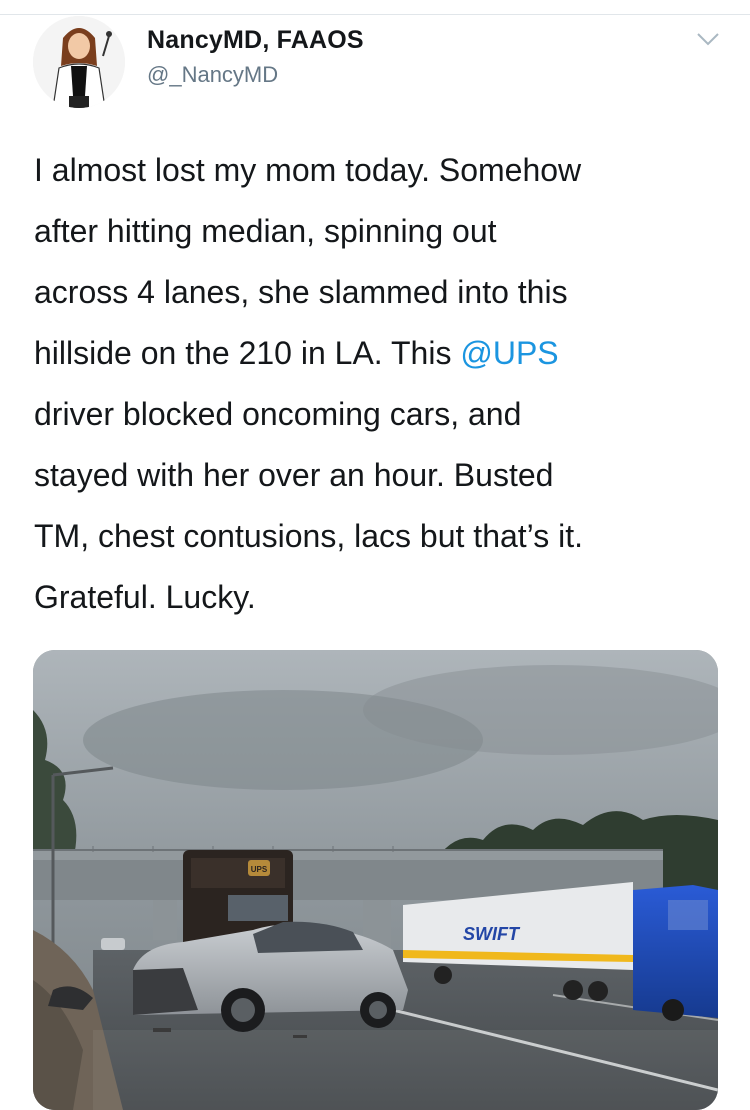 This screenshot has height=1110, width=750. Describe the element at coordinates (375, 7) in the screenshot. I see `top-divider` at that location.